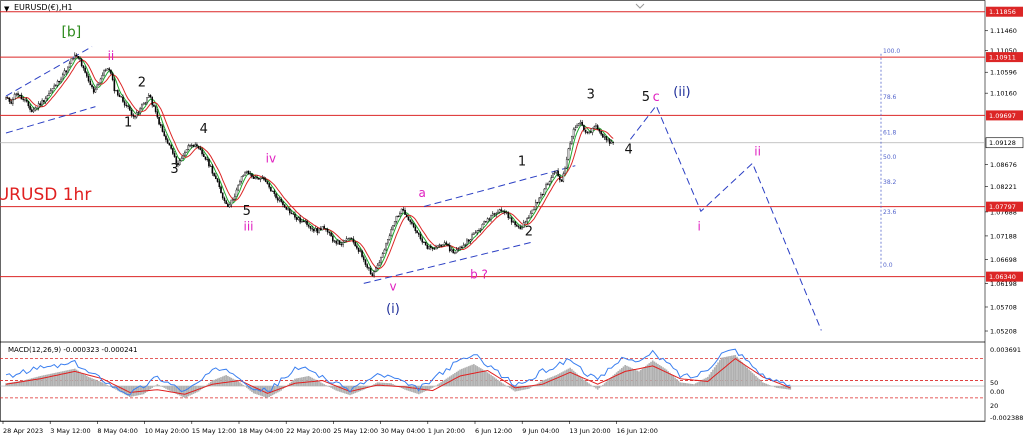  Describe the element at coordinates (392, 287) in the screenshot. I see `wave-label-11: v` at that location.